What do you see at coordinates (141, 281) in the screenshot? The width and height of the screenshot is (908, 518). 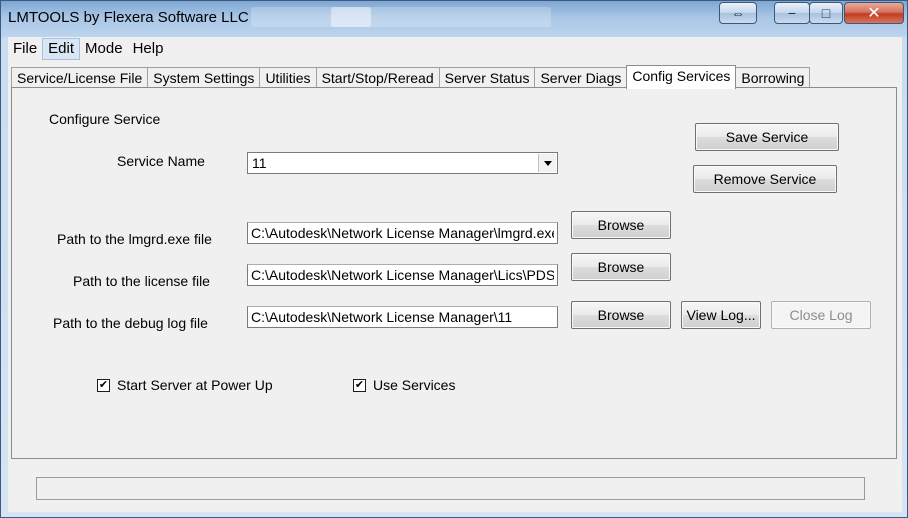 I see `license-path-label: Path to the license file` at bounding box center [141, 281].